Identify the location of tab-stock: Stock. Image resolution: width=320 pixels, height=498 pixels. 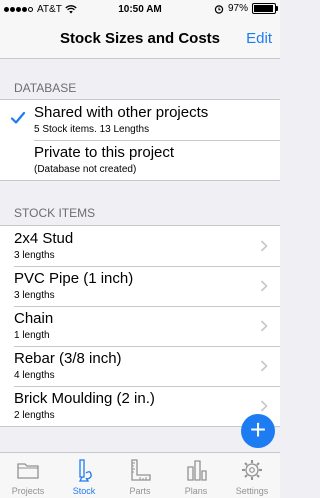
(84, 475).